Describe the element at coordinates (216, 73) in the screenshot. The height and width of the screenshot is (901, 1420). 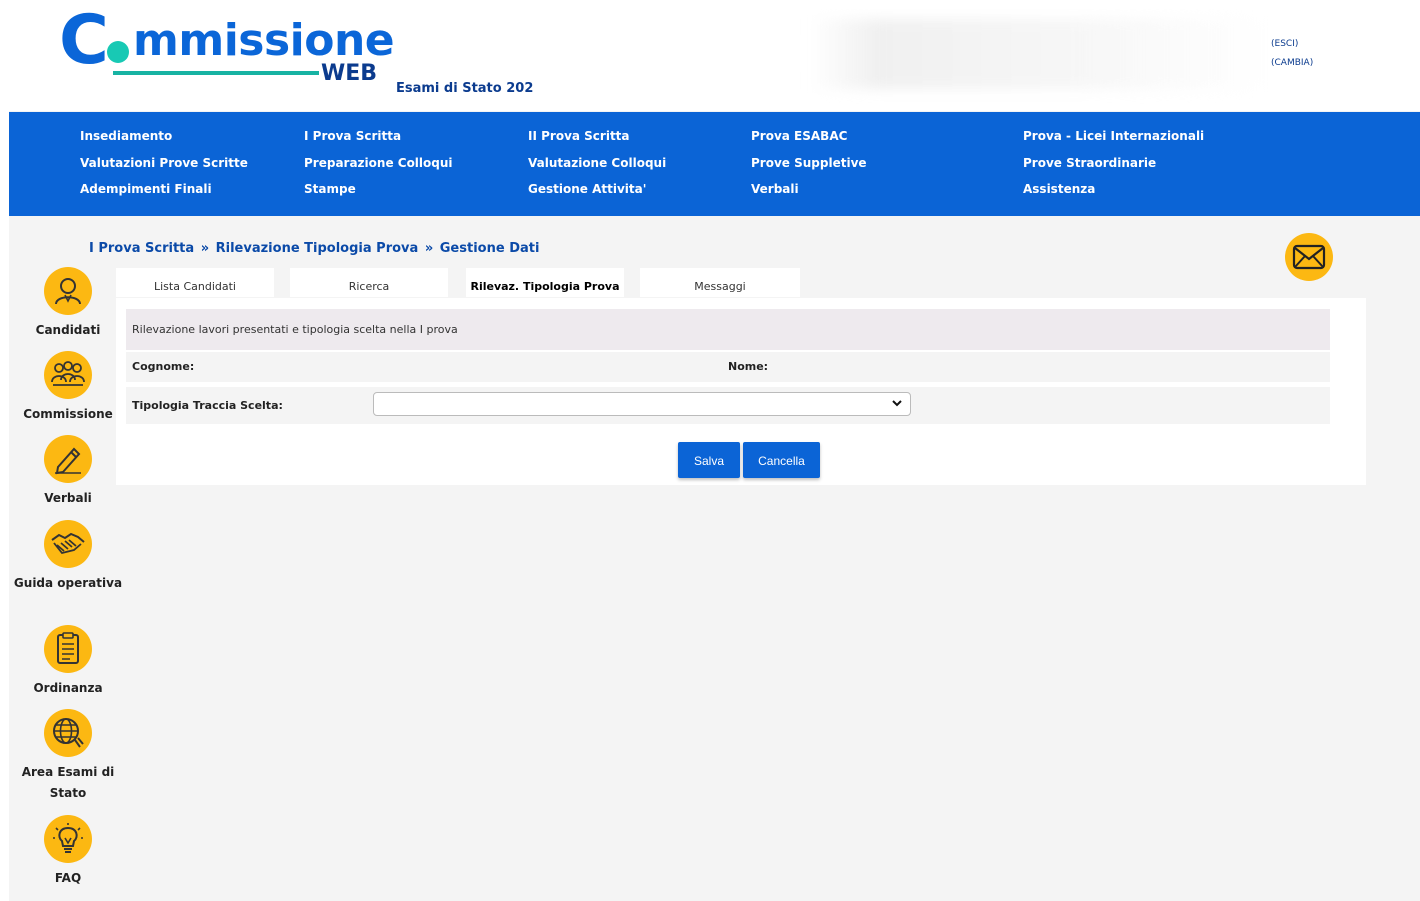
I see `logo-underline` at that location.